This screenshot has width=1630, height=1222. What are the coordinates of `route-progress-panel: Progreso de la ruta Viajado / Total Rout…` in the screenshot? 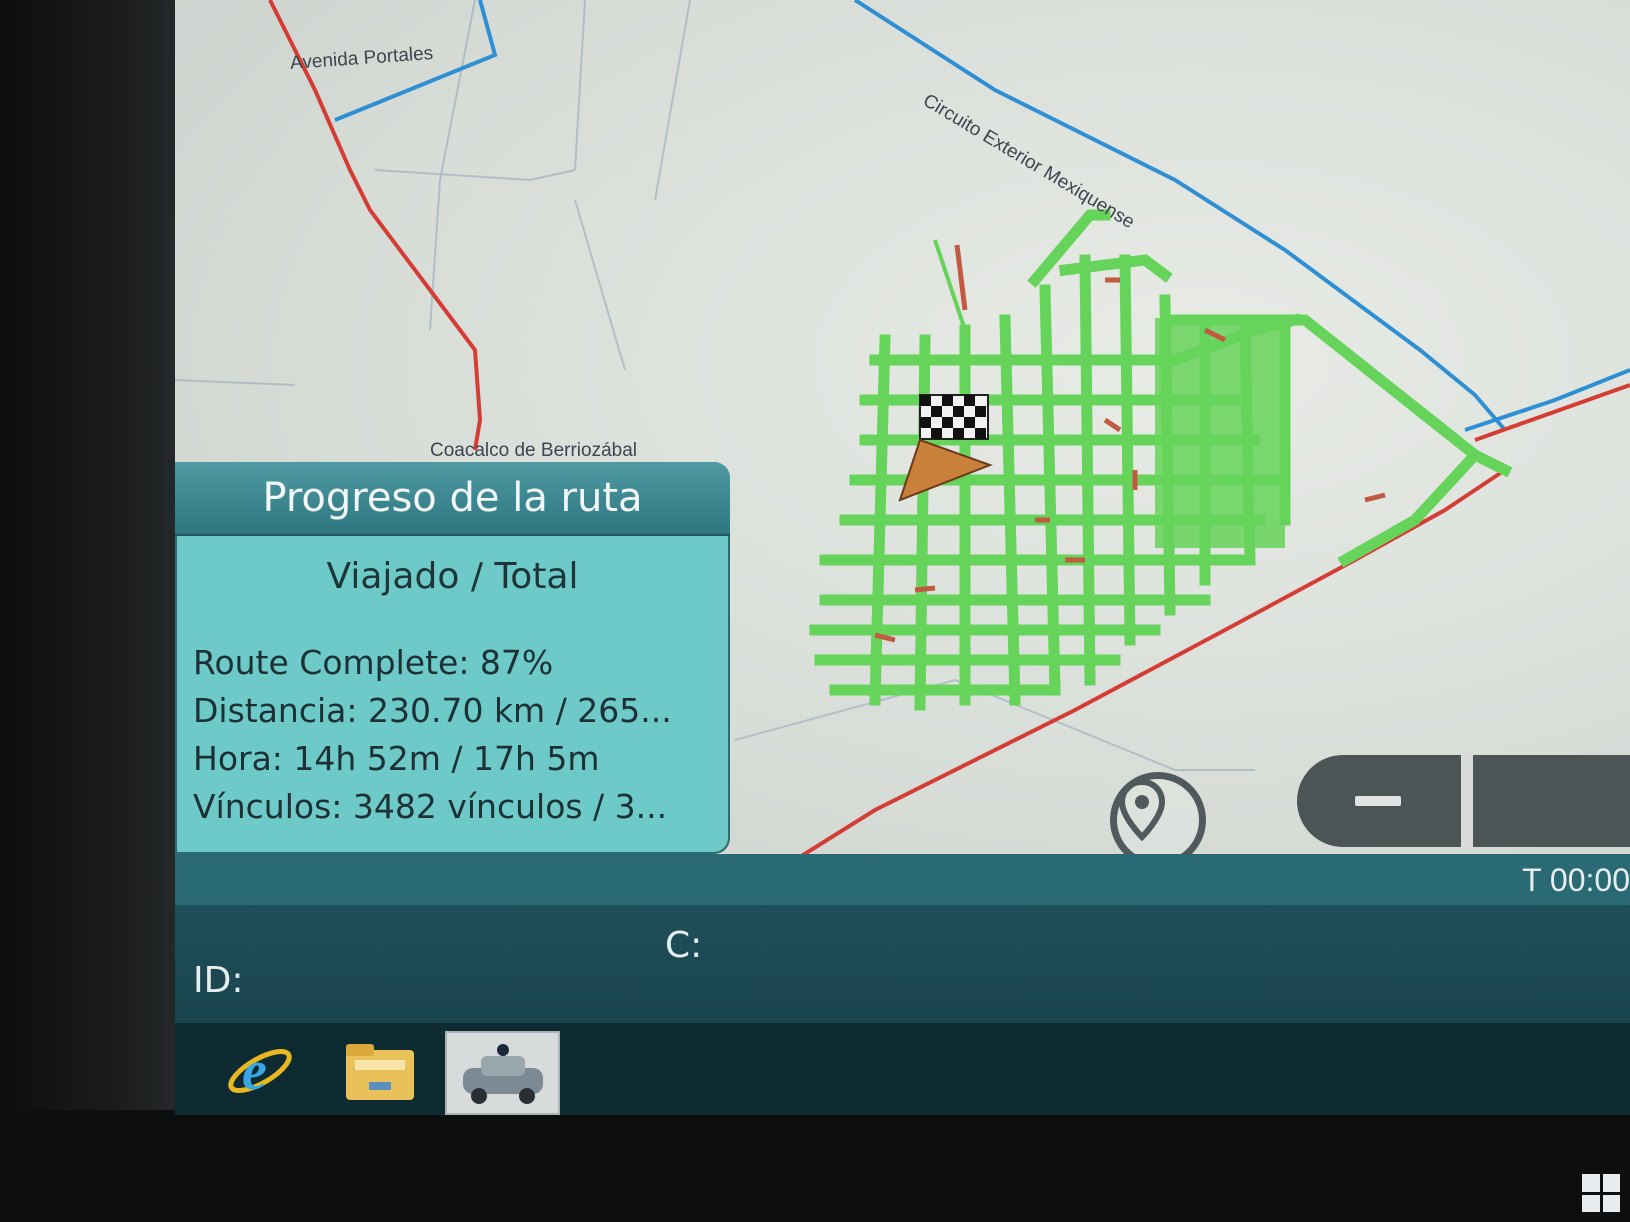 It's located at (452, 658).